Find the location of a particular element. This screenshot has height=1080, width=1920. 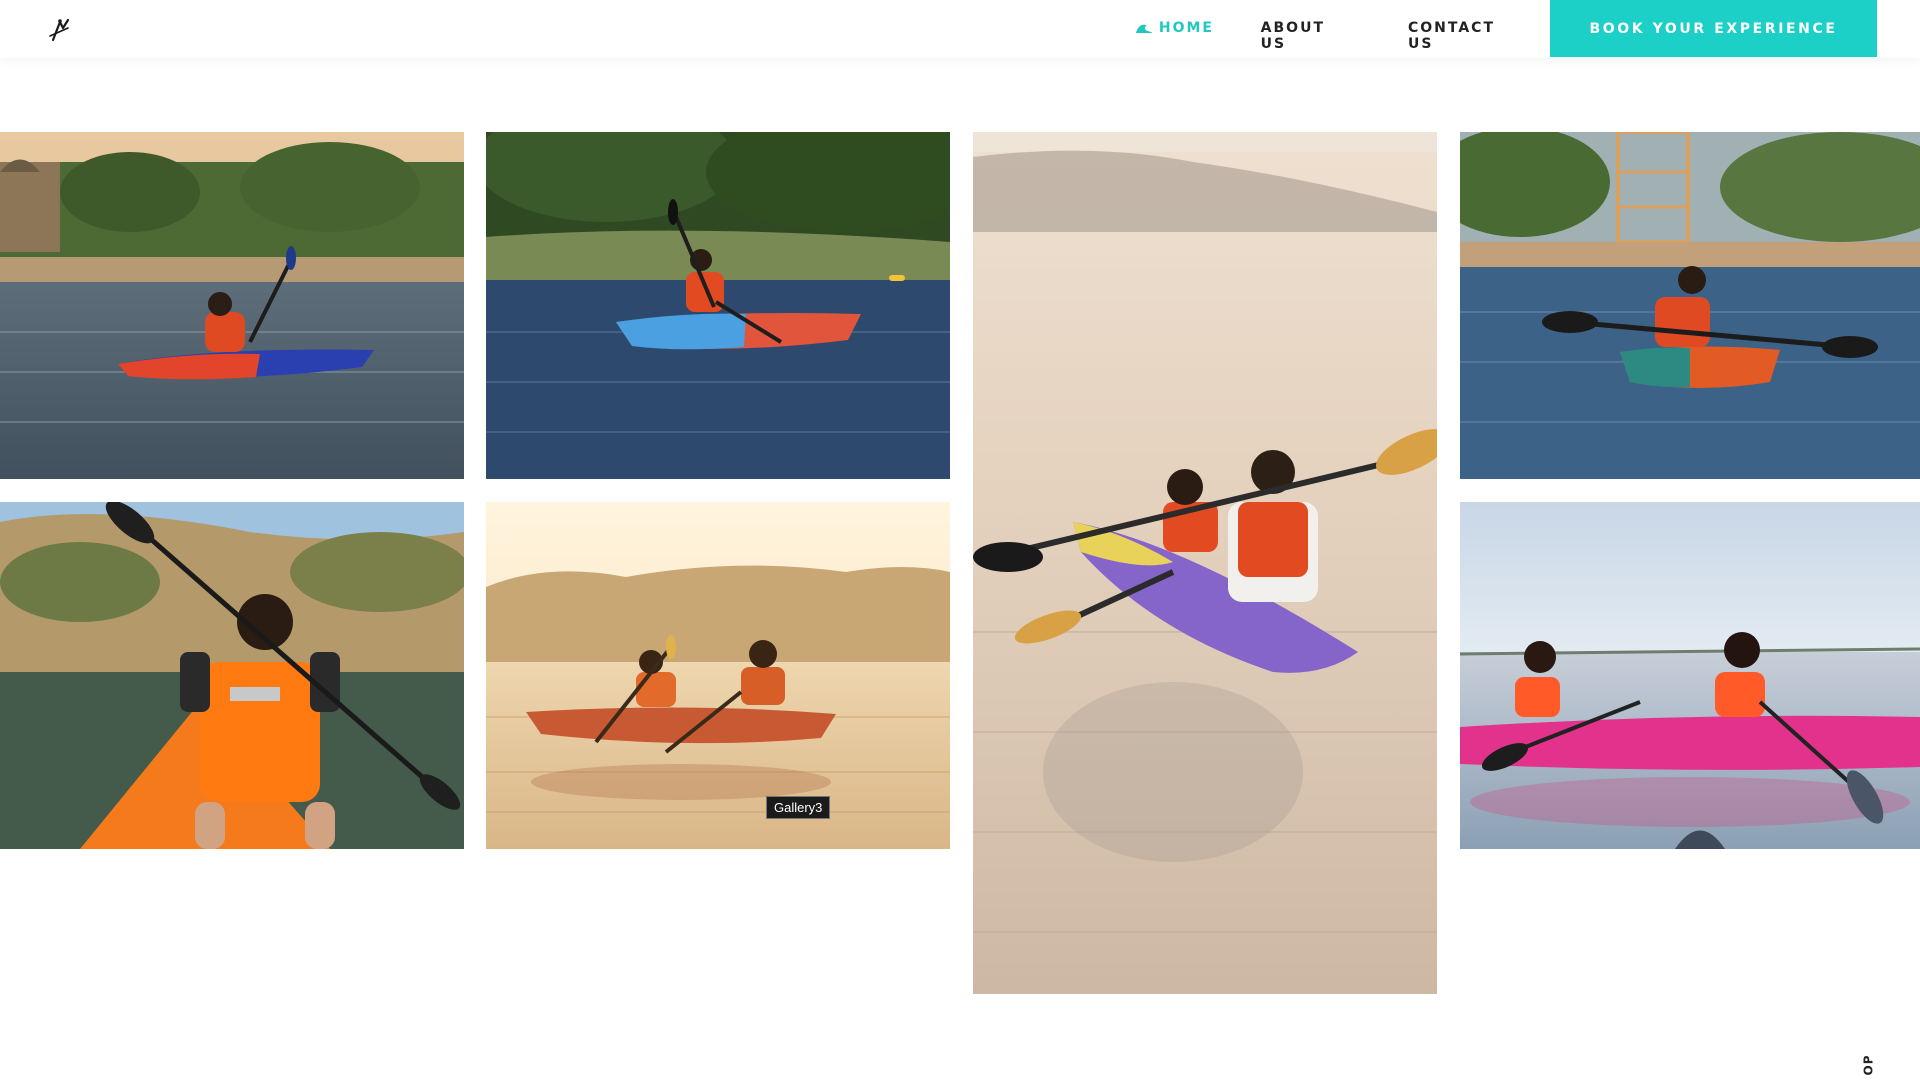

nav-contact-label: CONTACT US is located at coordinates (1451, 36).